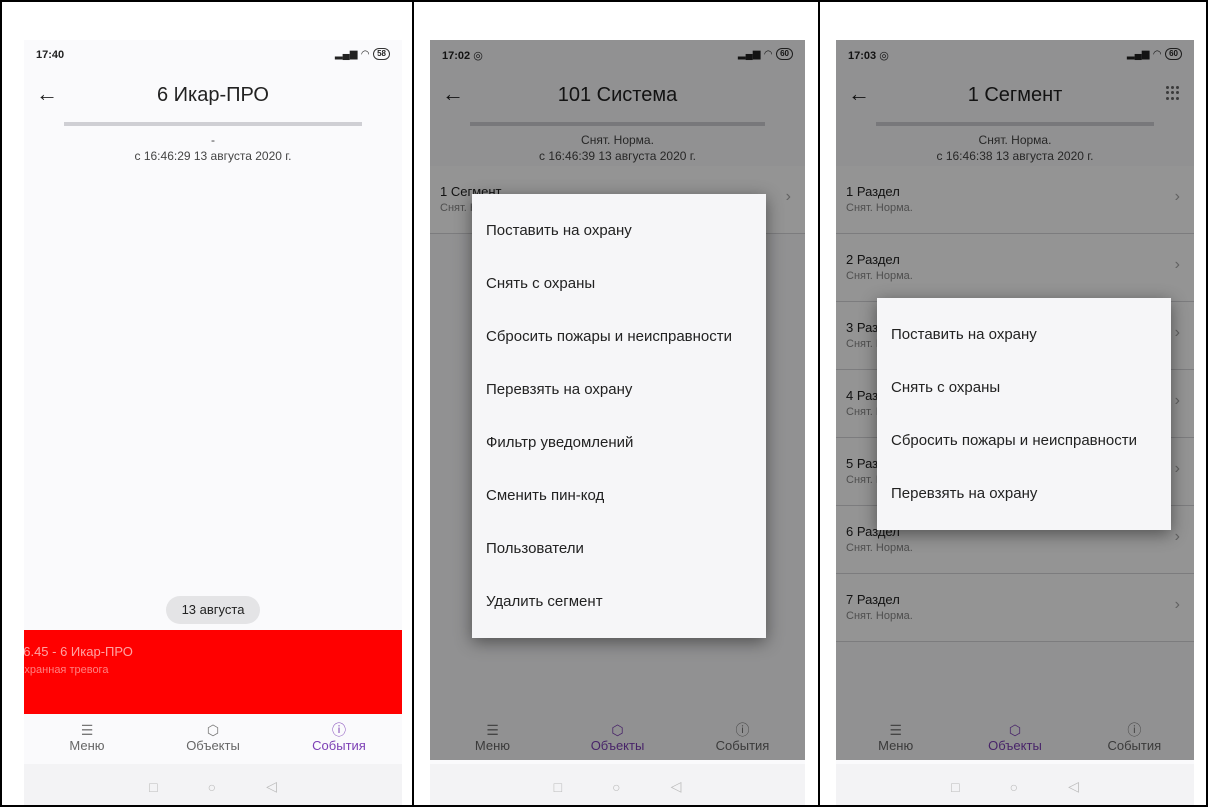 This screenshot has height=807, width=1208. Describe the element at coordinates (213, 745) in the screenshot. I see `tab-objects-label: Объекты` at that location.